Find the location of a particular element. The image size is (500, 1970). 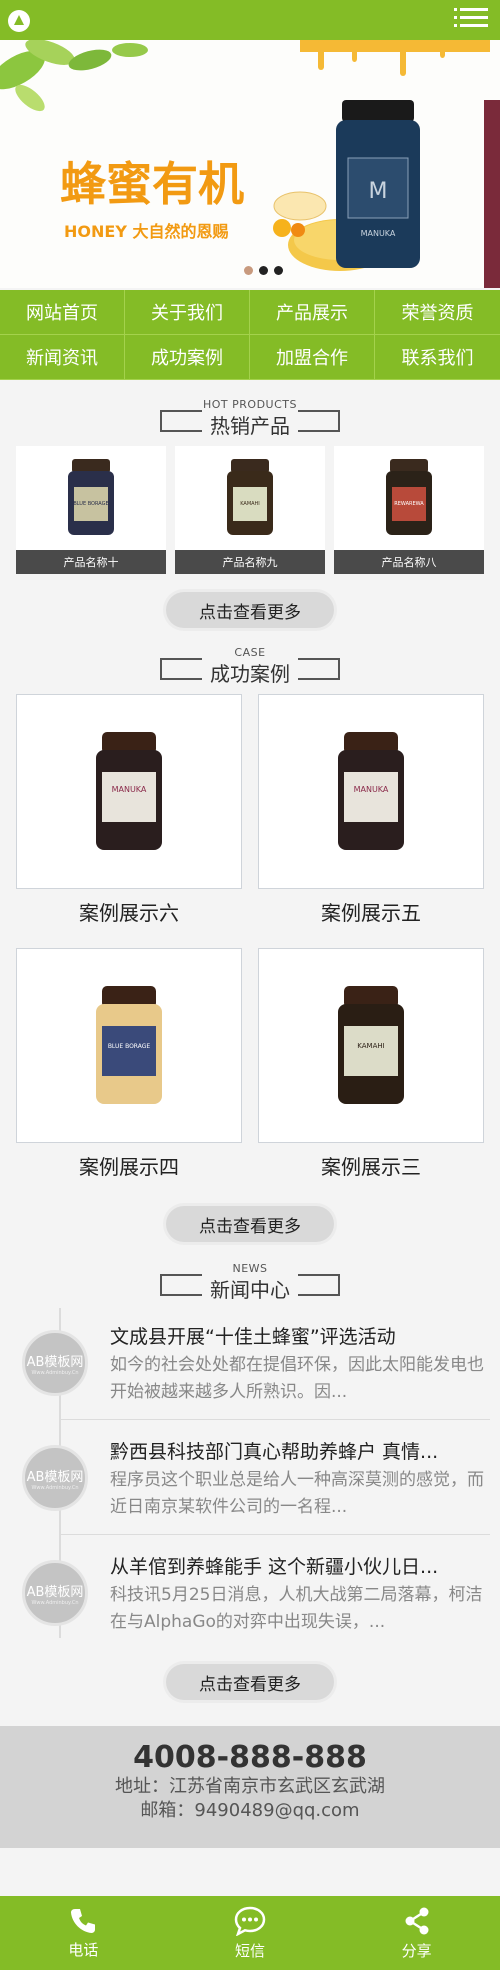

product-name: 产品名称九 is located at coordinates (250, 562).